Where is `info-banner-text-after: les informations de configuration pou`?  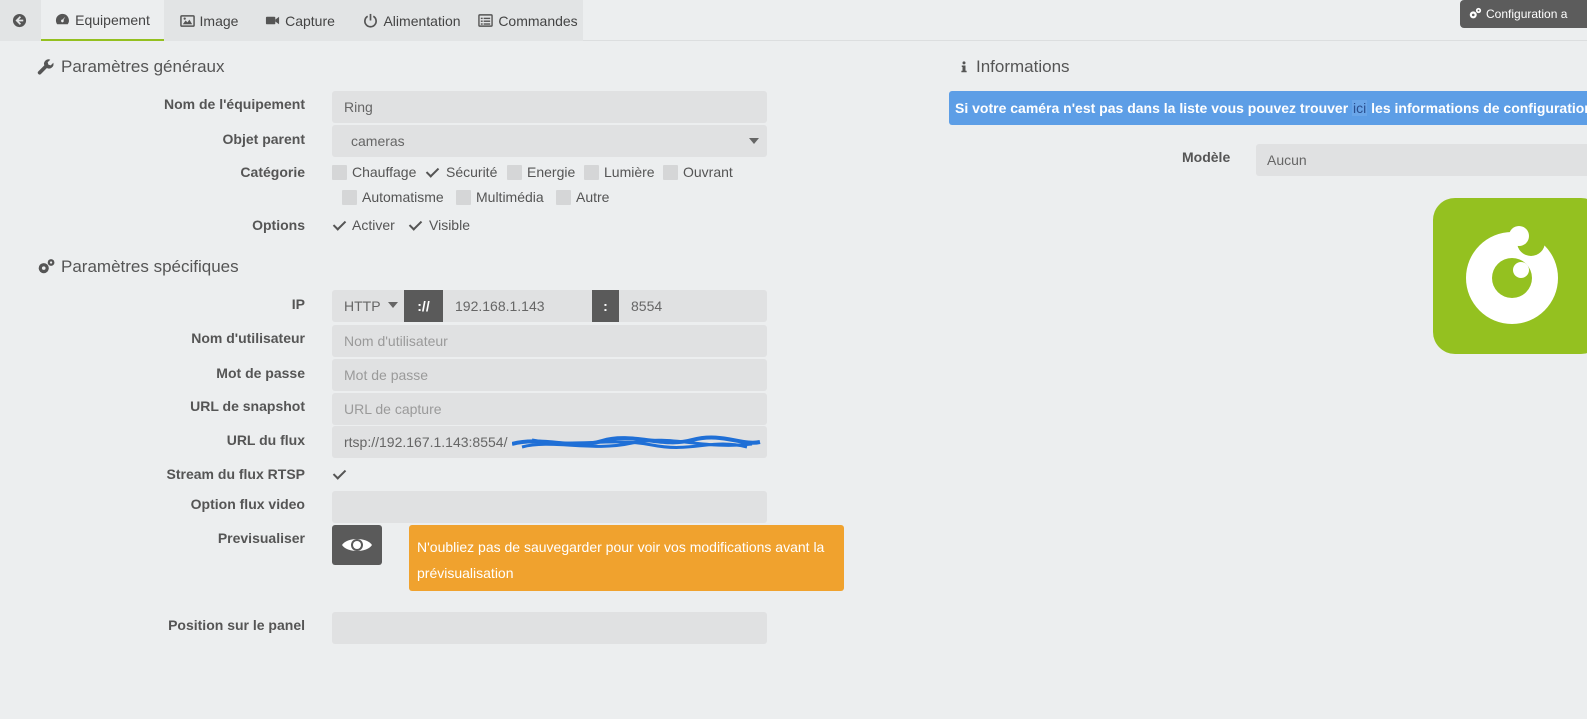
info-banner-text-after: les informations de configuration pou is located at coordinates (1479, 108).